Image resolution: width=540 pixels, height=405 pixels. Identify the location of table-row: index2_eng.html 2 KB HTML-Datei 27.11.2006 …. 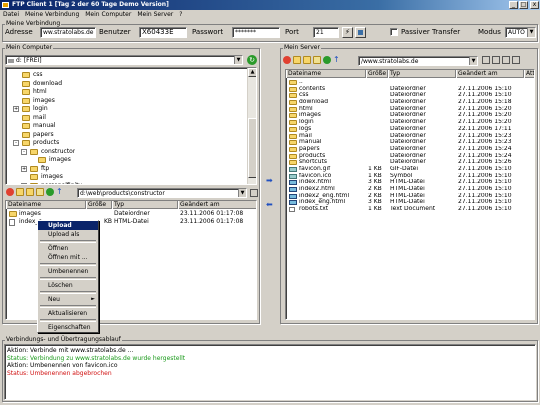
(410, 196).